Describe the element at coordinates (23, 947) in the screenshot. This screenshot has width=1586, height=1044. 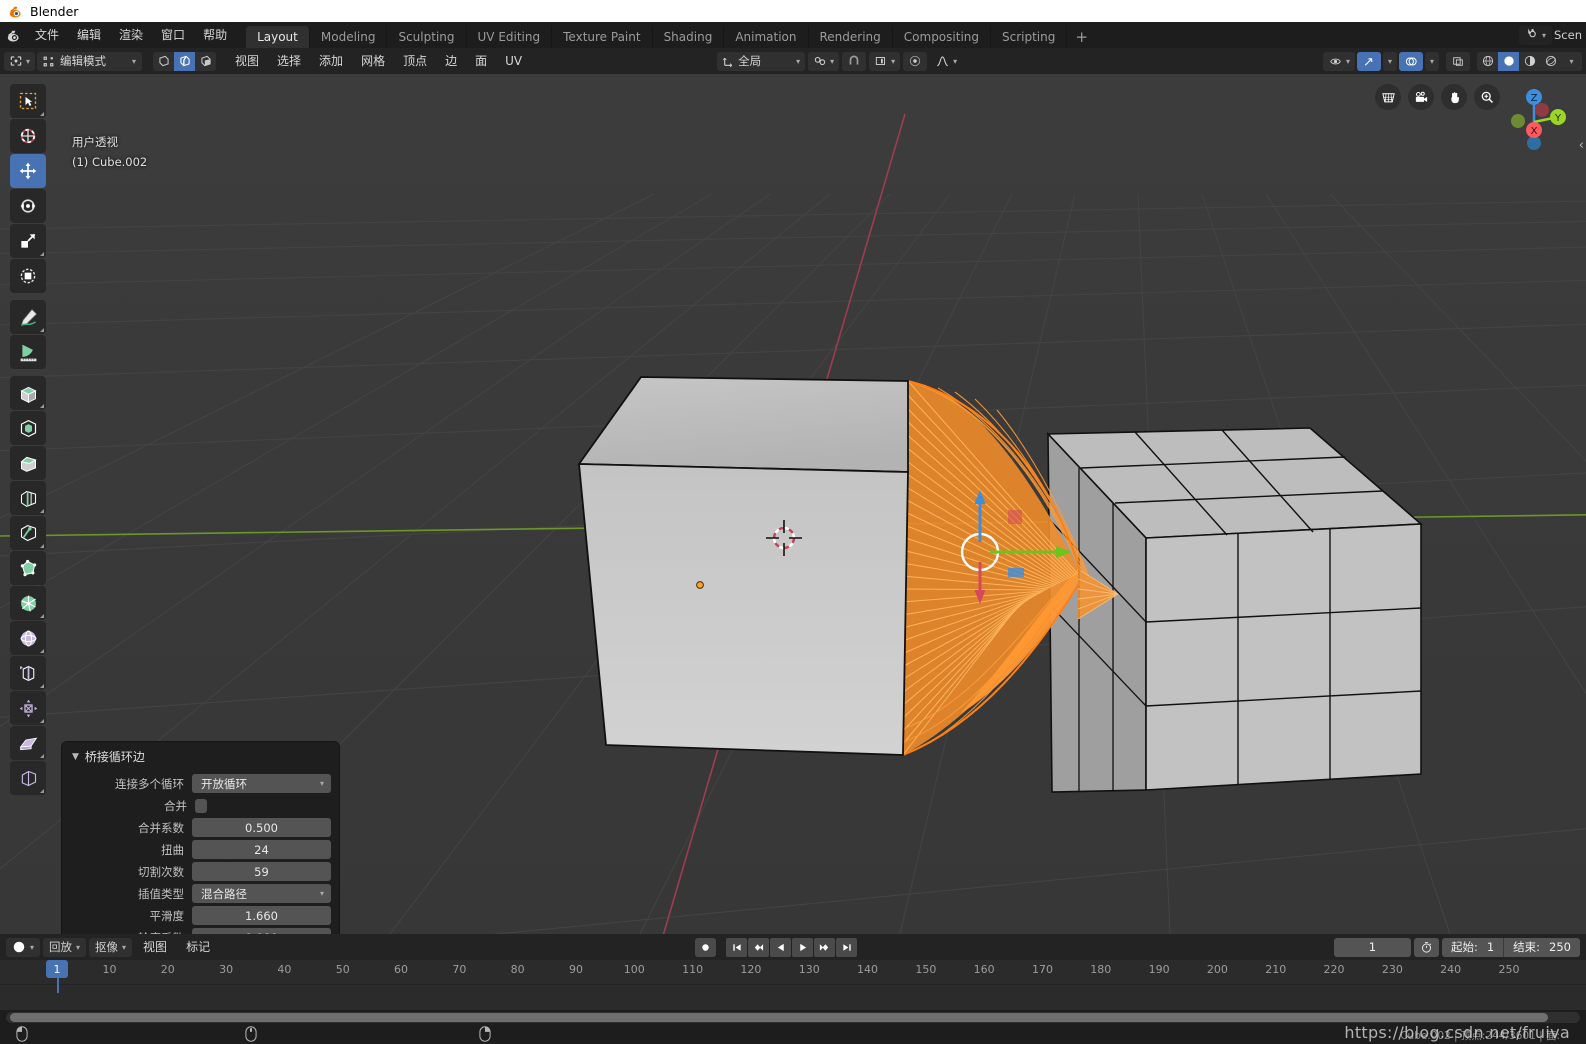
I see `timeline-editor-type-button: ▾` at that location.